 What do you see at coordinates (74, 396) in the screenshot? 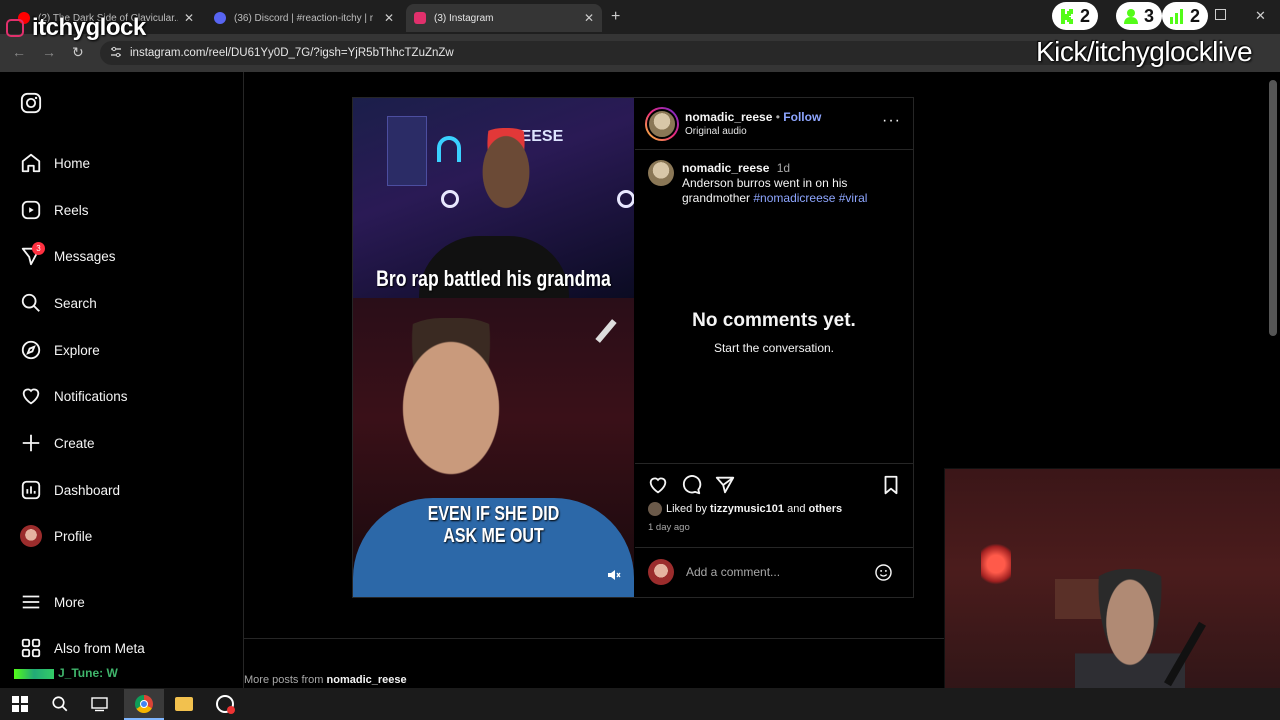
I see `sidebar-item-notifications: Notifications` at bounding box center [74, 396].